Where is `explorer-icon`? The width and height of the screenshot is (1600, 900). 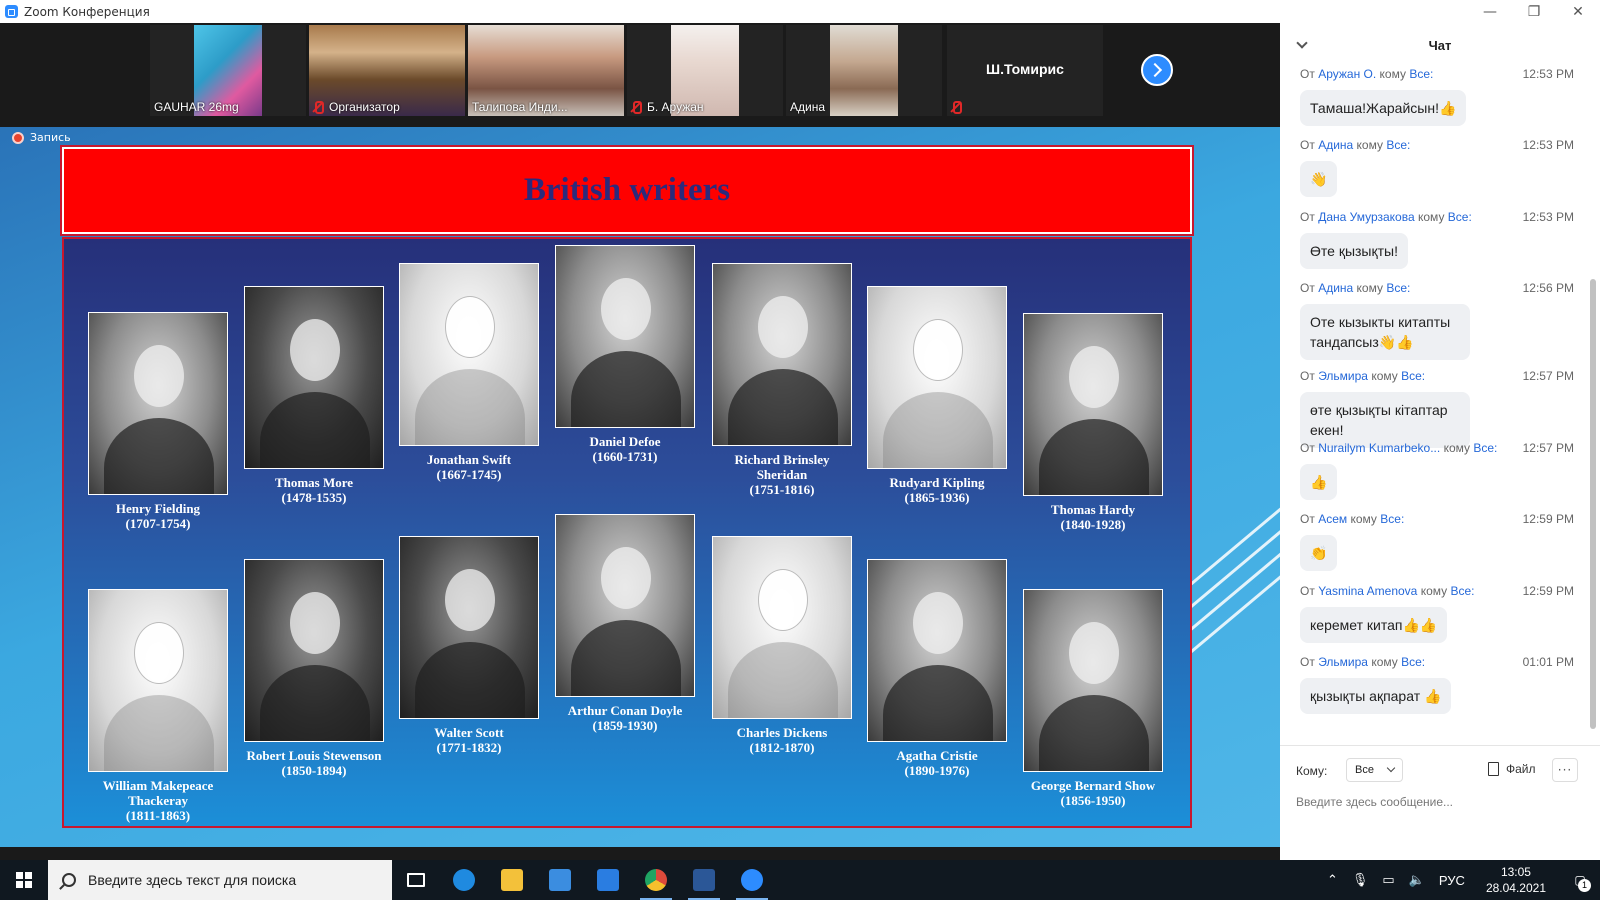
explorer-icon is located at coordinates (512, 880).